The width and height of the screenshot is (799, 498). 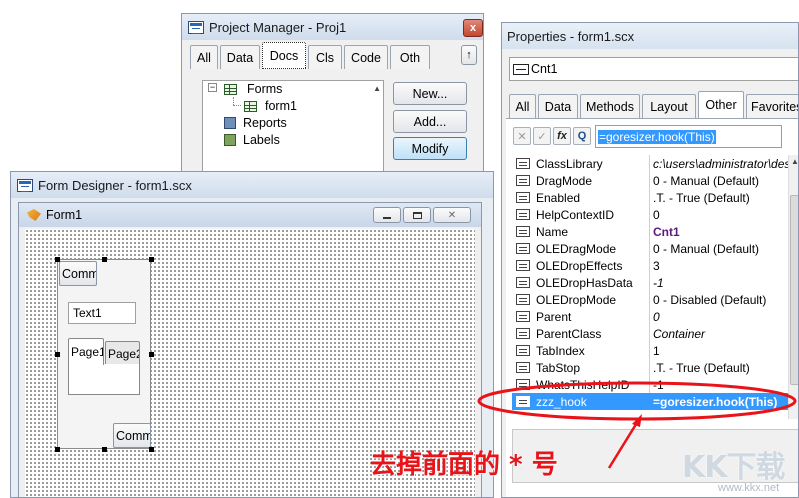 I want to click on annotation-arrowhead, so click(x=637, y=420).